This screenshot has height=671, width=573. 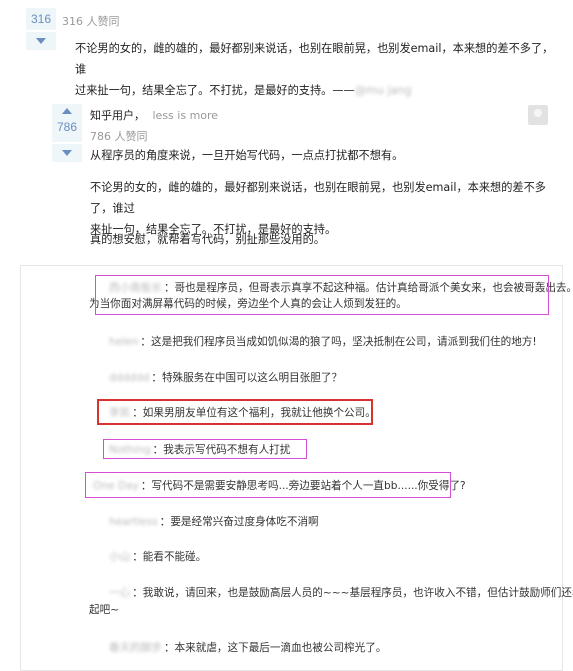 I want to click on author-name: 知乎用户，, so click(x=117, y=115).